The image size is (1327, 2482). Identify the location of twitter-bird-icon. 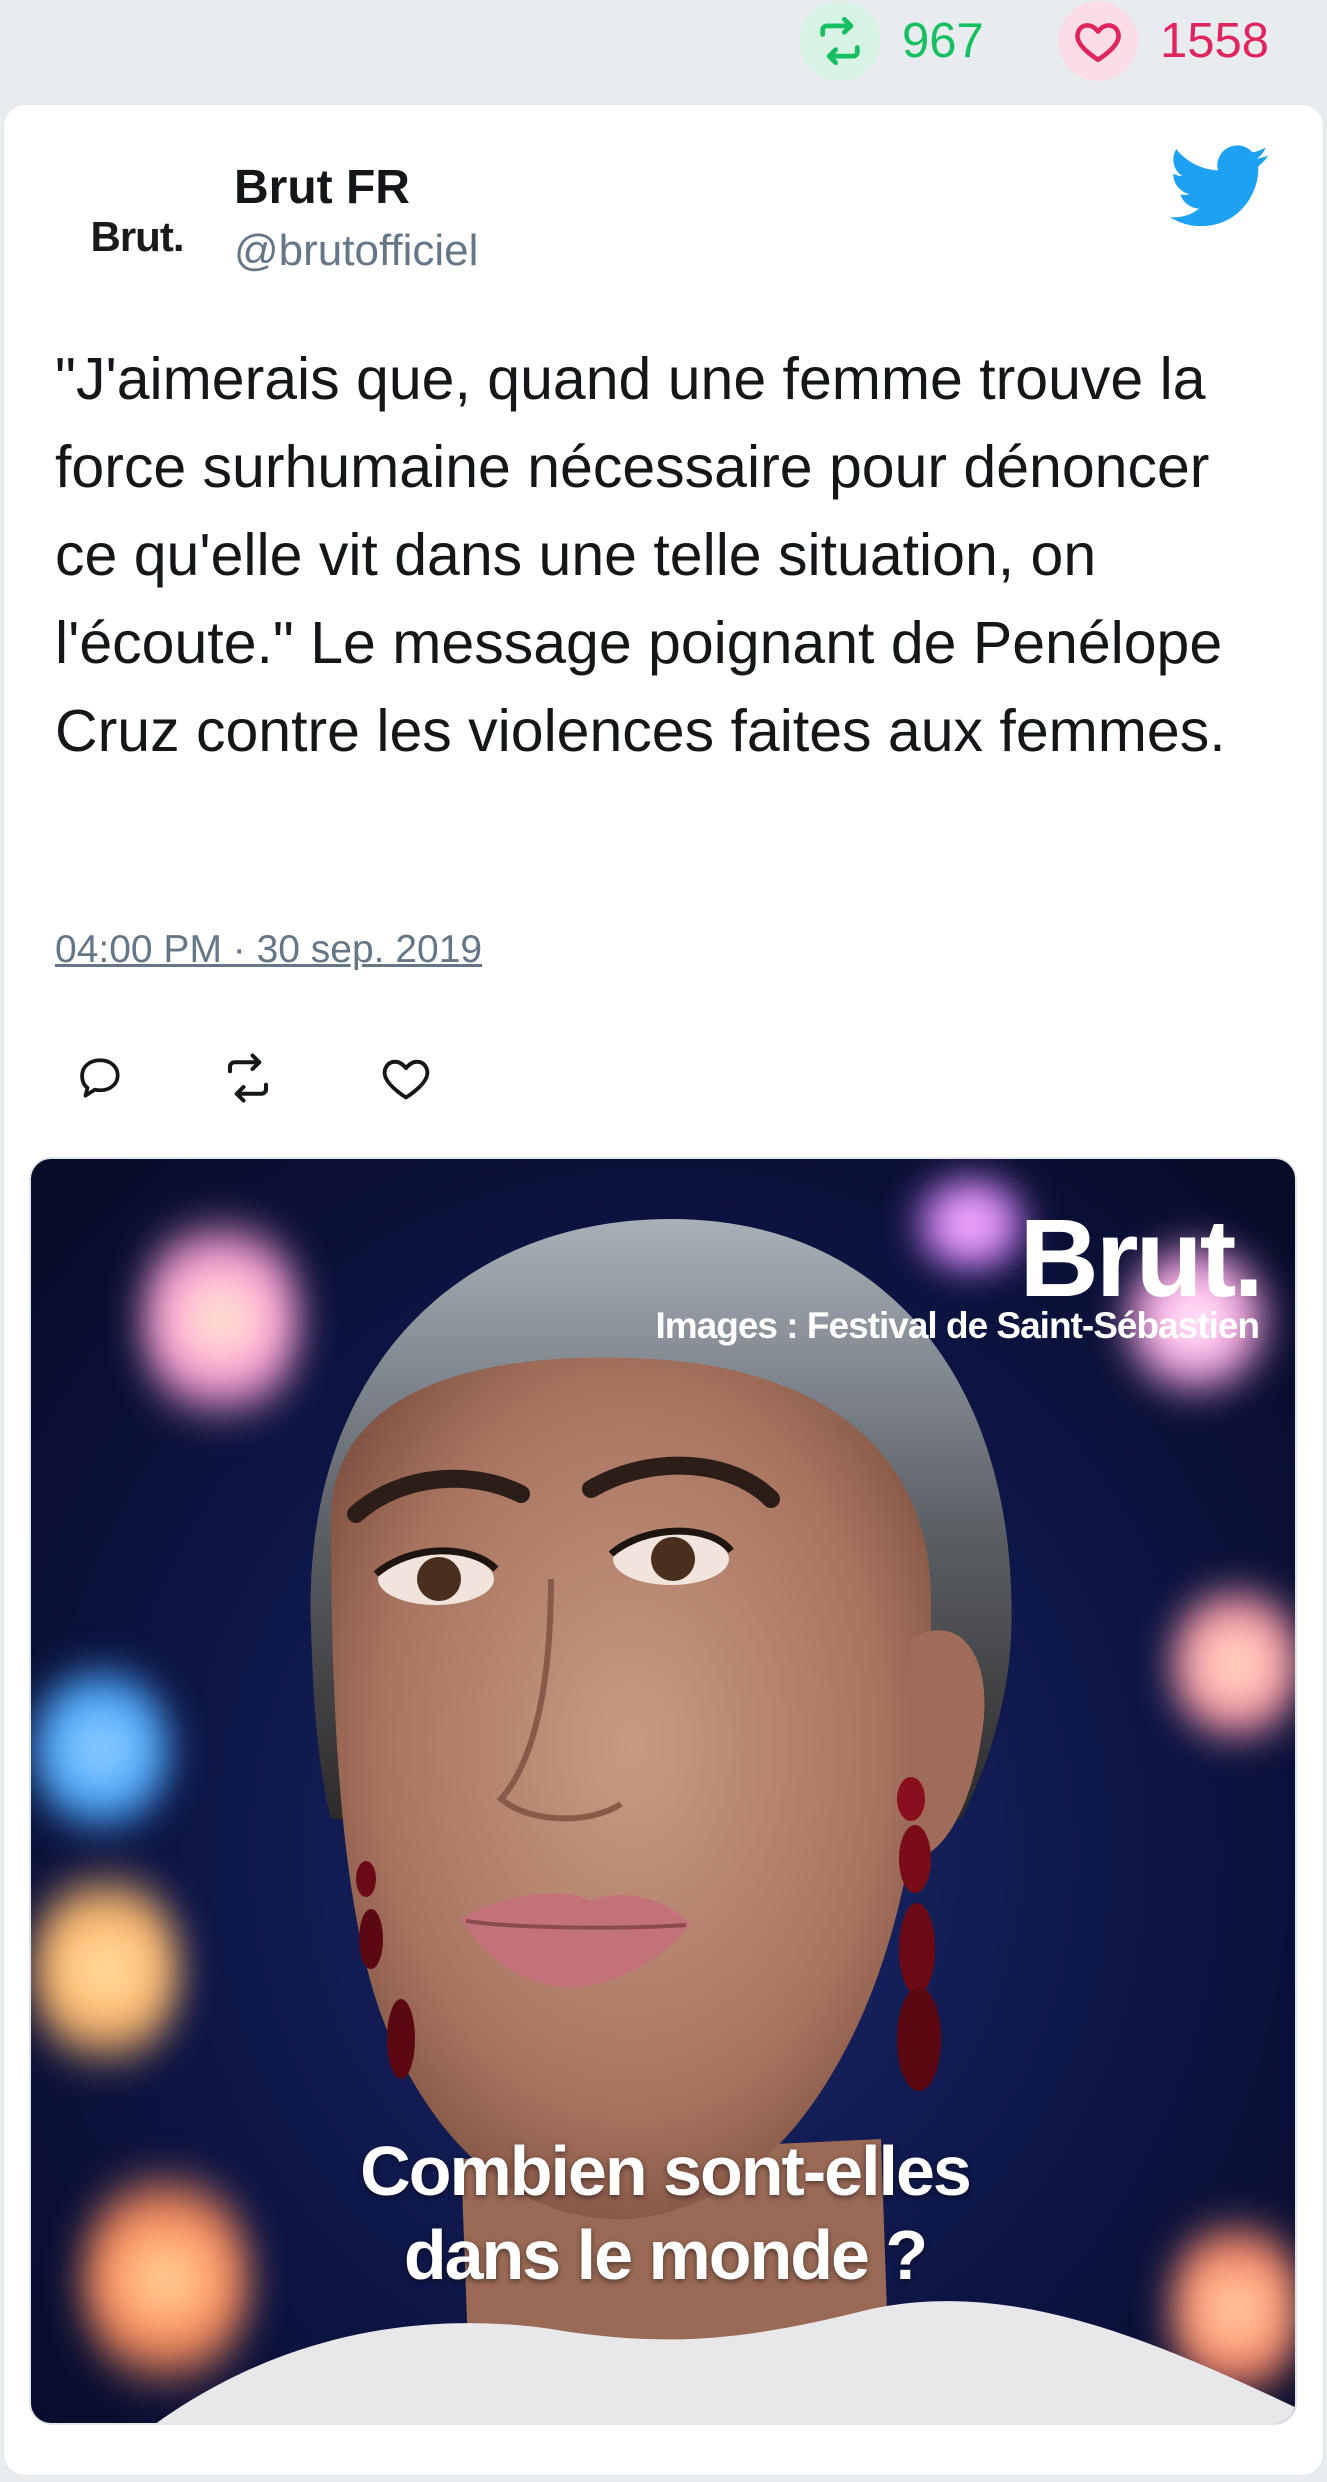
(1220, 187).